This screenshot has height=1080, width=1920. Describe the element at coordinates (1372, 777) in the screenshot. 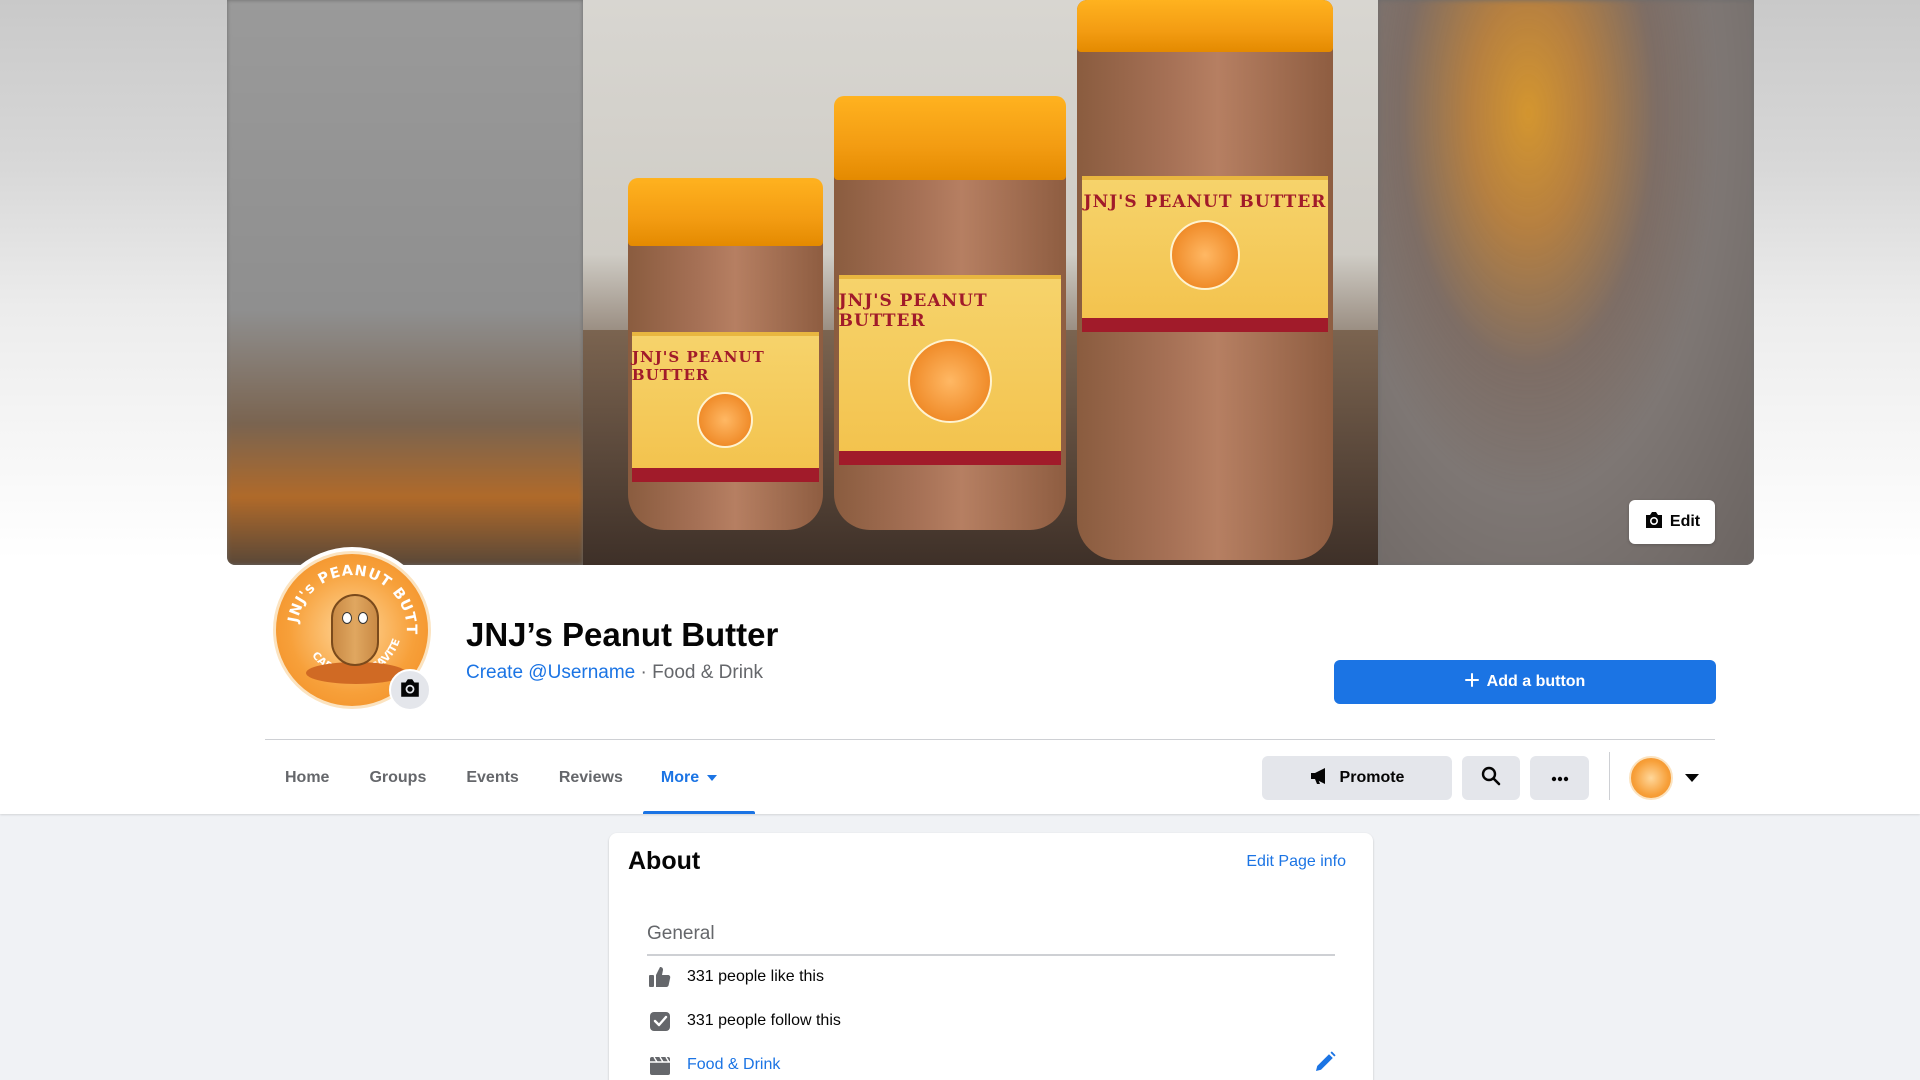

I see `promote-label: Promote` at that location.